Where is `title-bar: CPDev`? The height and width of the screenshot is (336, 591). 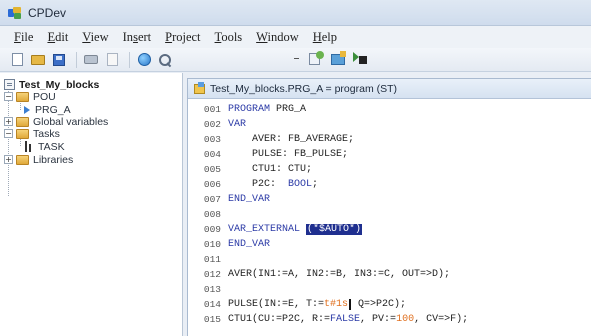
title-bar: CPDev is located at coordinates (295, 13).